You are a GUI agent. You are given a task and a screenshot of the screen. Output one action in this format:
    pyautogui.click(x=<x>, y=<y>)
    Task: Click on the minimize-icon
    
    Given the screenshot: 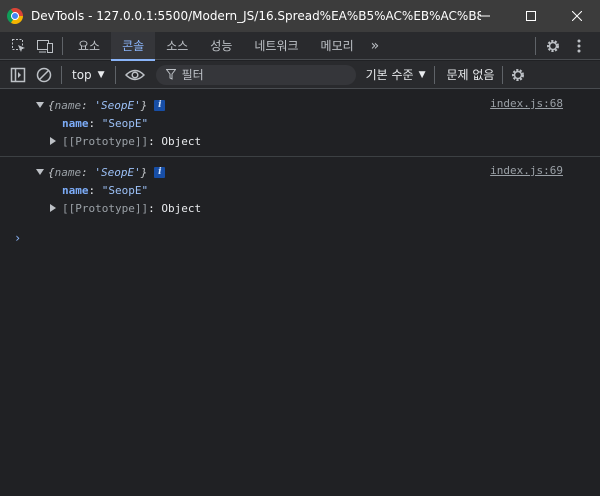 What is the action you would take?
    pyautogui.click(x=485, y=16)
    